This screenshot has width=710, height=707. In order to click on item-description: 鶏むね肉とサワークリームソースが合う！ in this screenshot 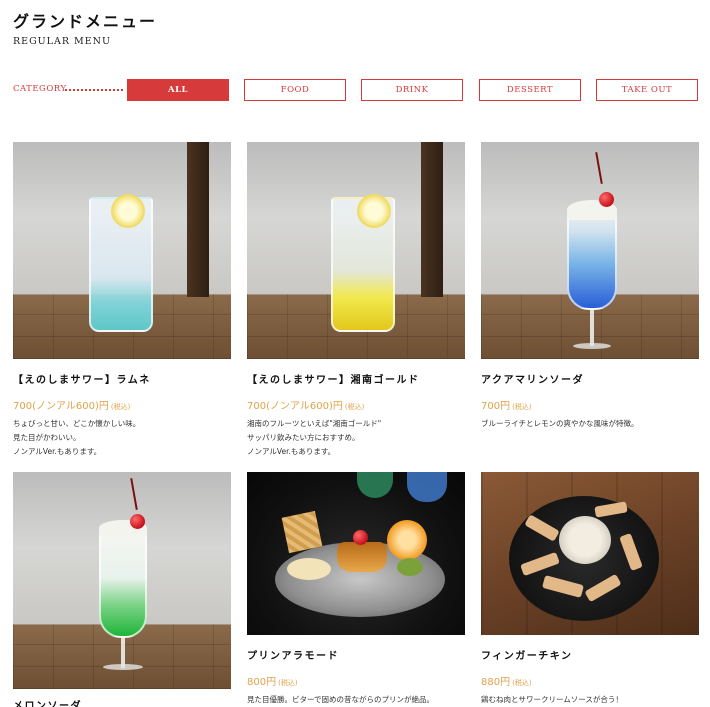, I will do `click(590, 700)`.